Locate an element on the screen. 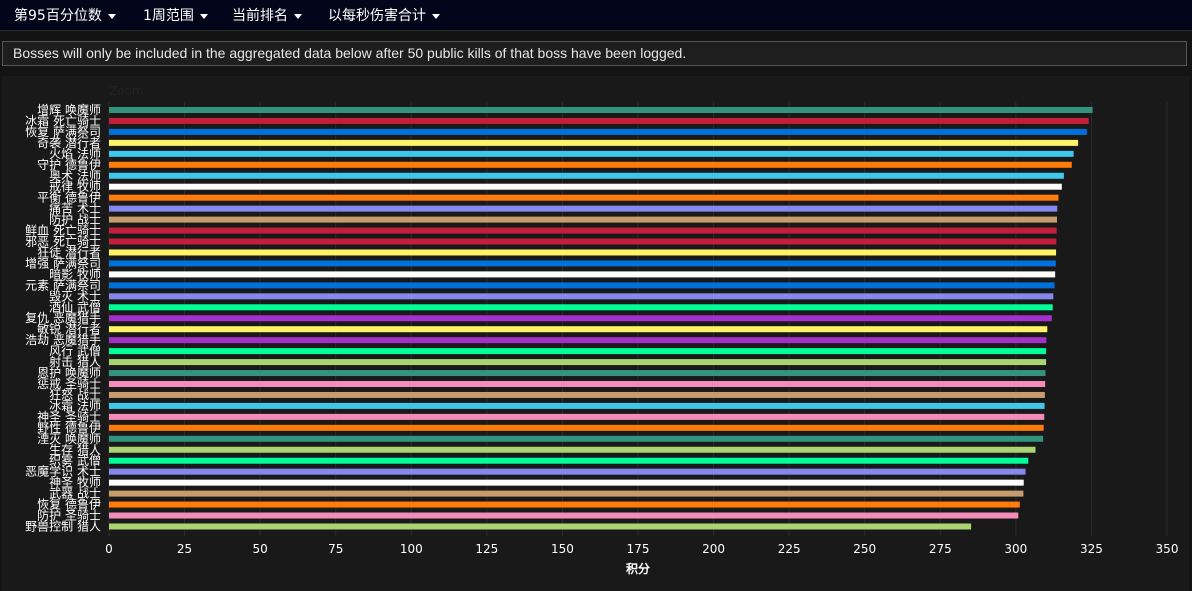 This screenshot has height=591, width=1192. y-axis-label: 野兽控制 猎人 is located at coordinates (63, 526).